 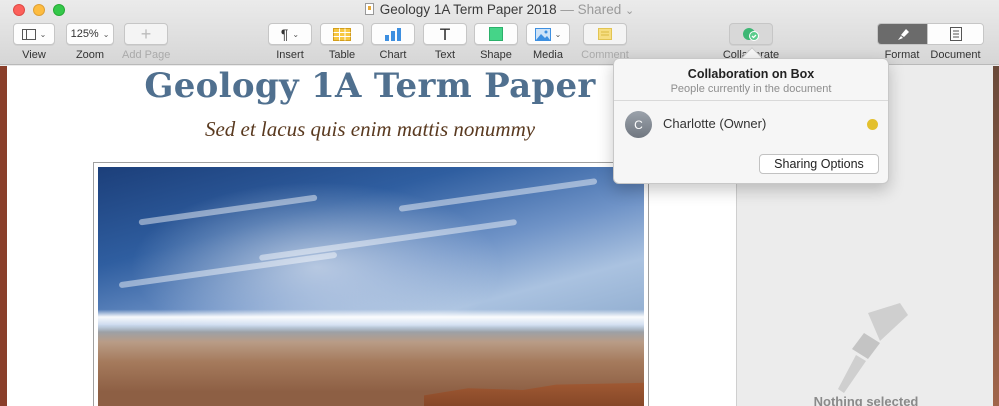 I want to click on collaborate-button, so click(x=751, y=34).